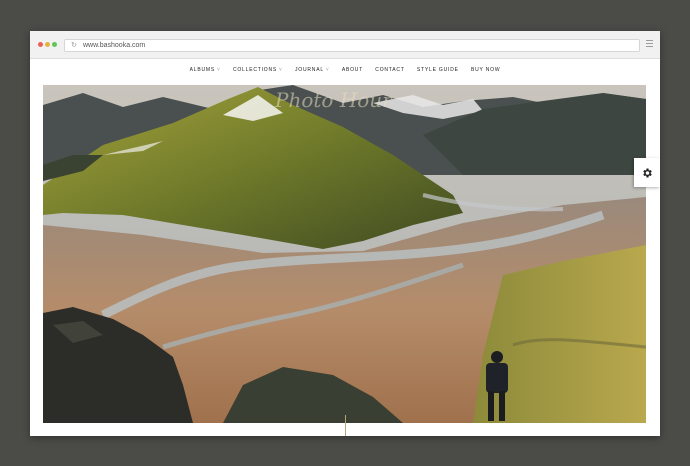 The image size is (690, 466). What do you see at coordinates (312, 70) in the screenshot?
I see `nav-item-journal: JOURNAL ˅` at bounding box center [312, 70].